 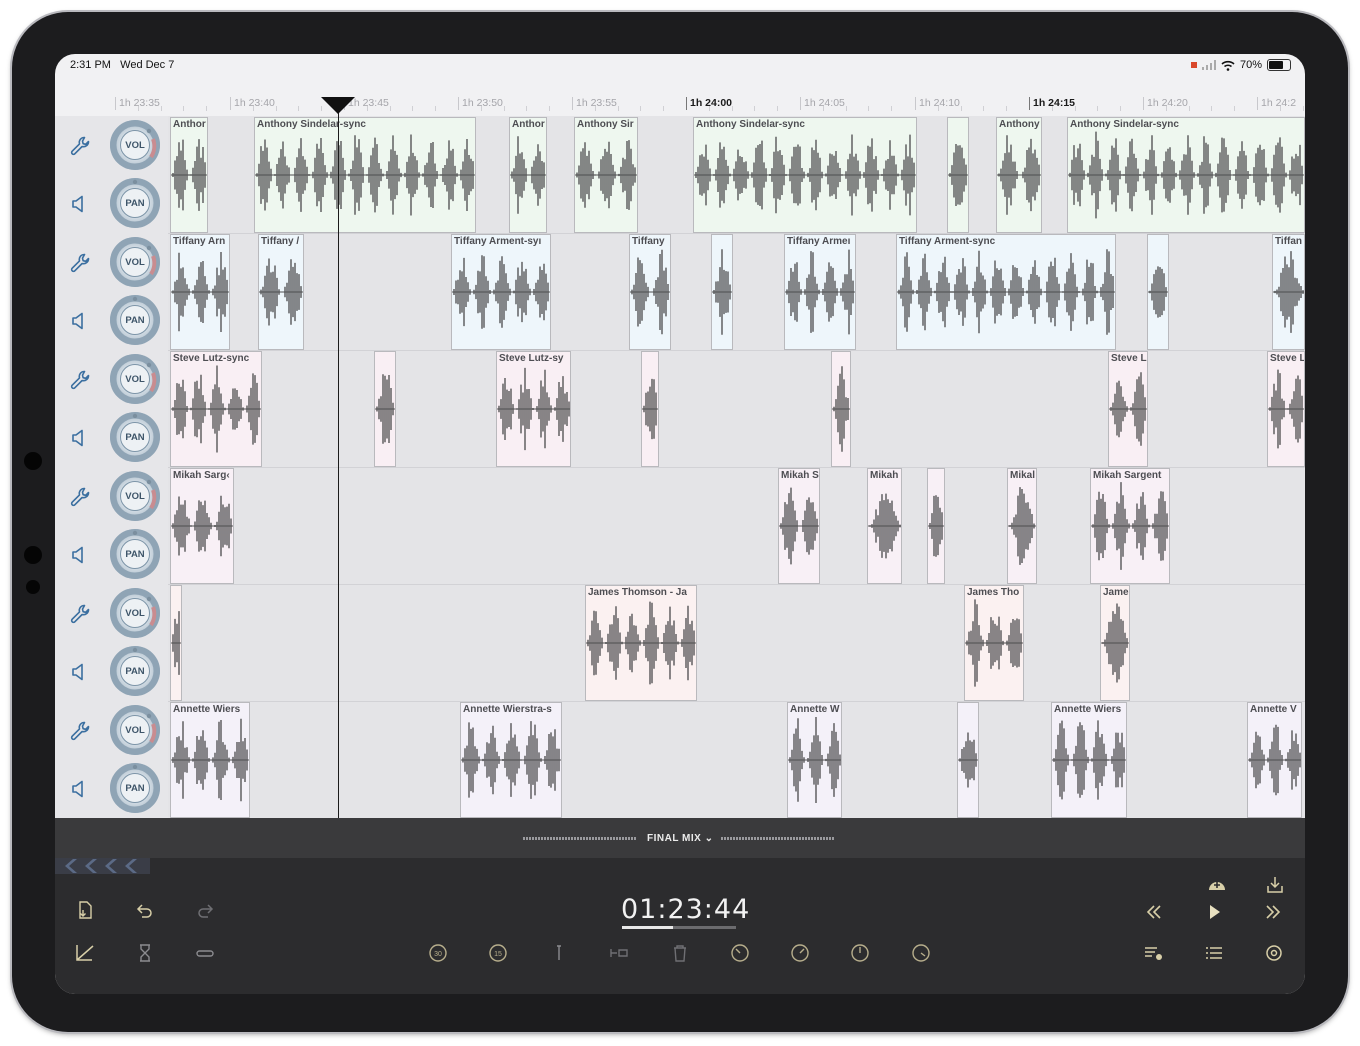 What do you see at coordinates (145, 953) in the screenshot?
I see `hourglass-icon` at bounding box center [145, 953].